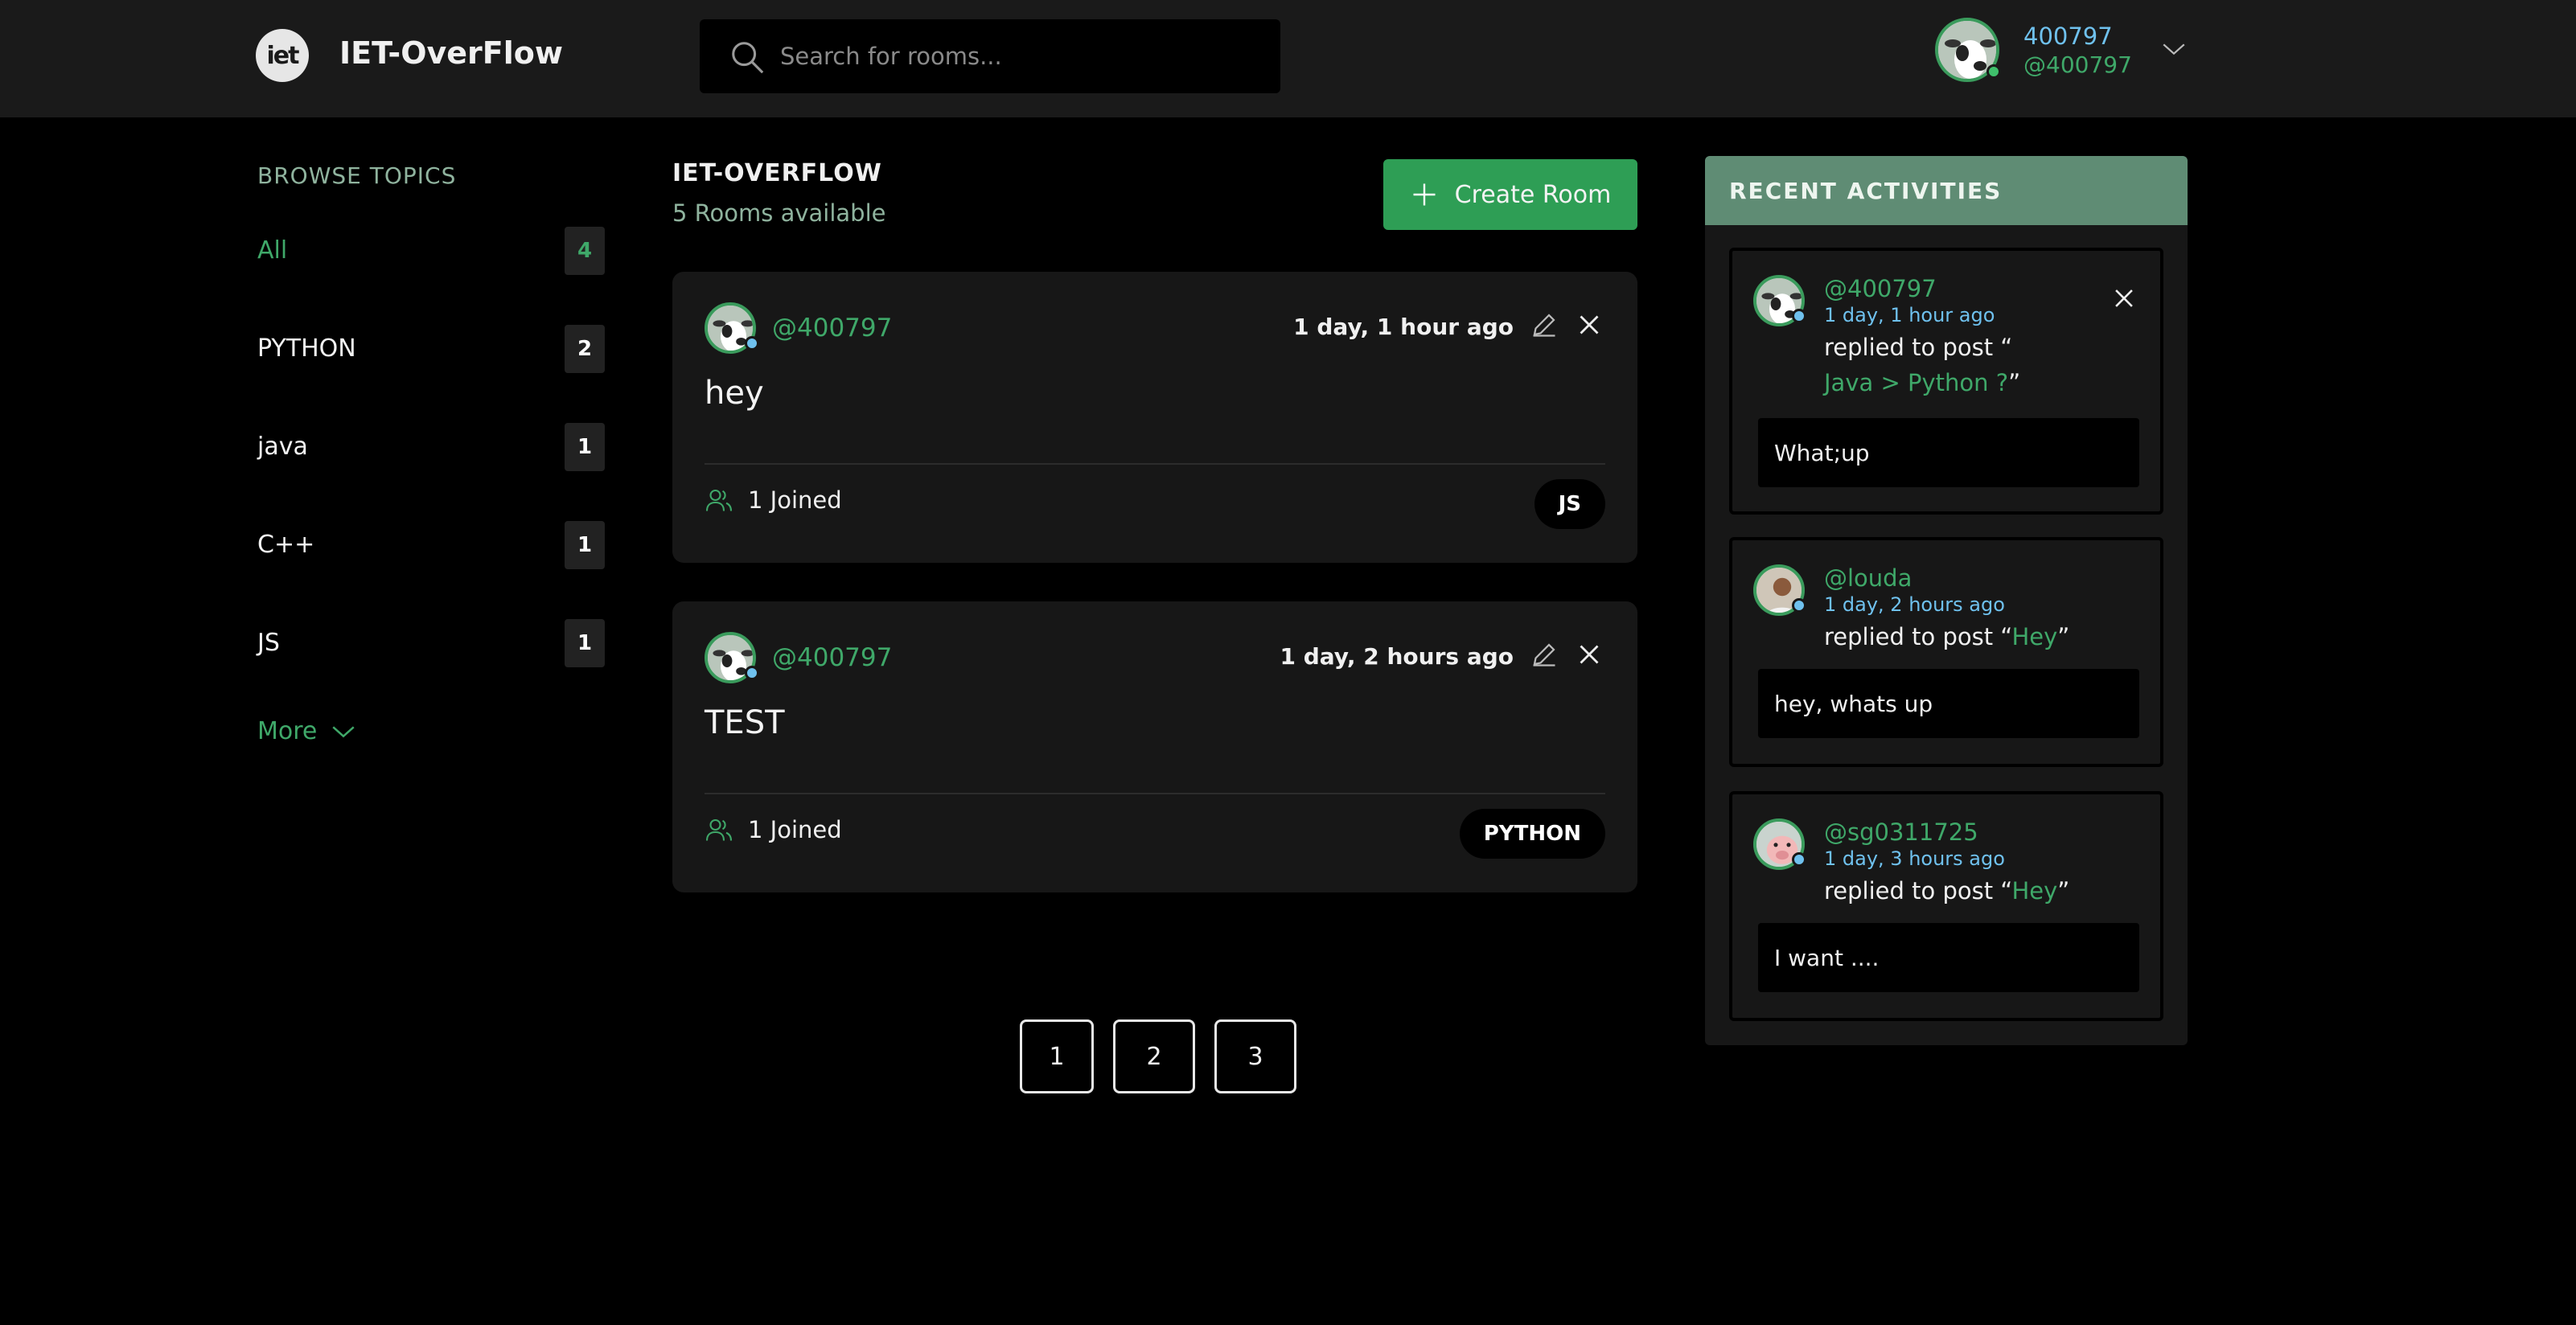 The height and width of the screenshot is (1325, 2576). Describe the element at coordinates (431, 252) in the screenshot. I see `topic-all: All 4` at that location.